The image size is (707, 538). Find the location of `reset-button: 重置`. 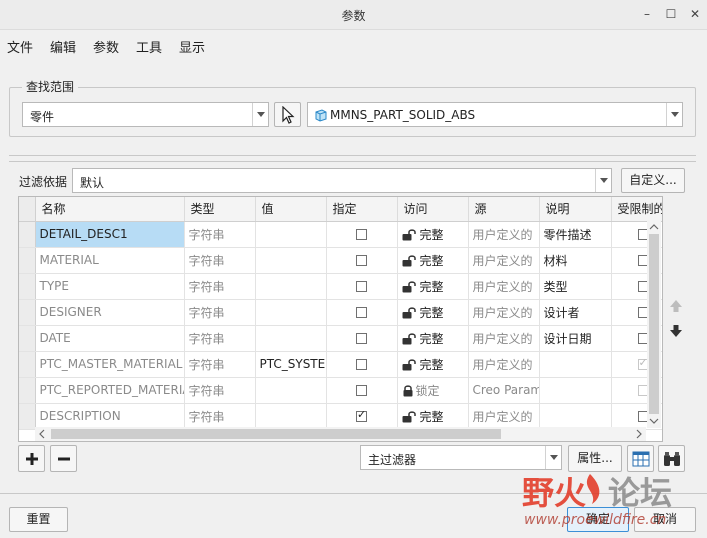

reset-button: 重置 is located at coordinates (38, 519).